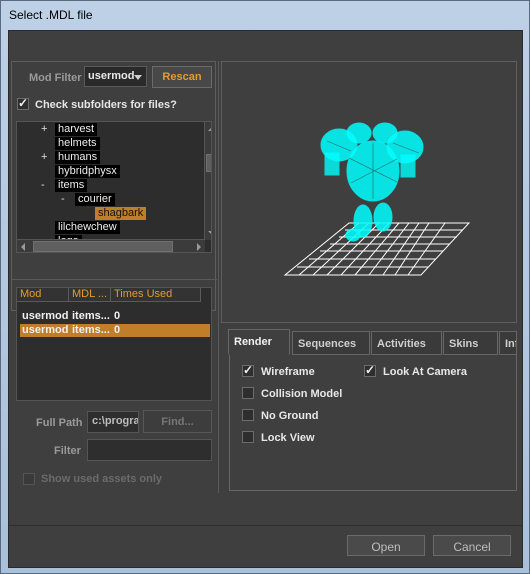 The image size is (530, 574). I want to click on chevron-down-icon, so click(138, 77).